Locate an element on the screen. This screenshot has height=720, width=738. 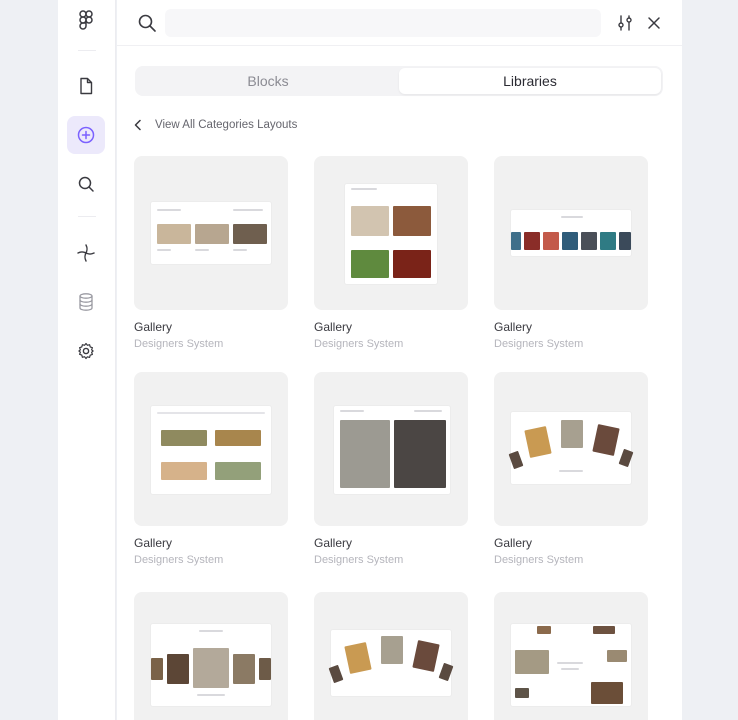
database-icon is located at coordinates (86, 302).